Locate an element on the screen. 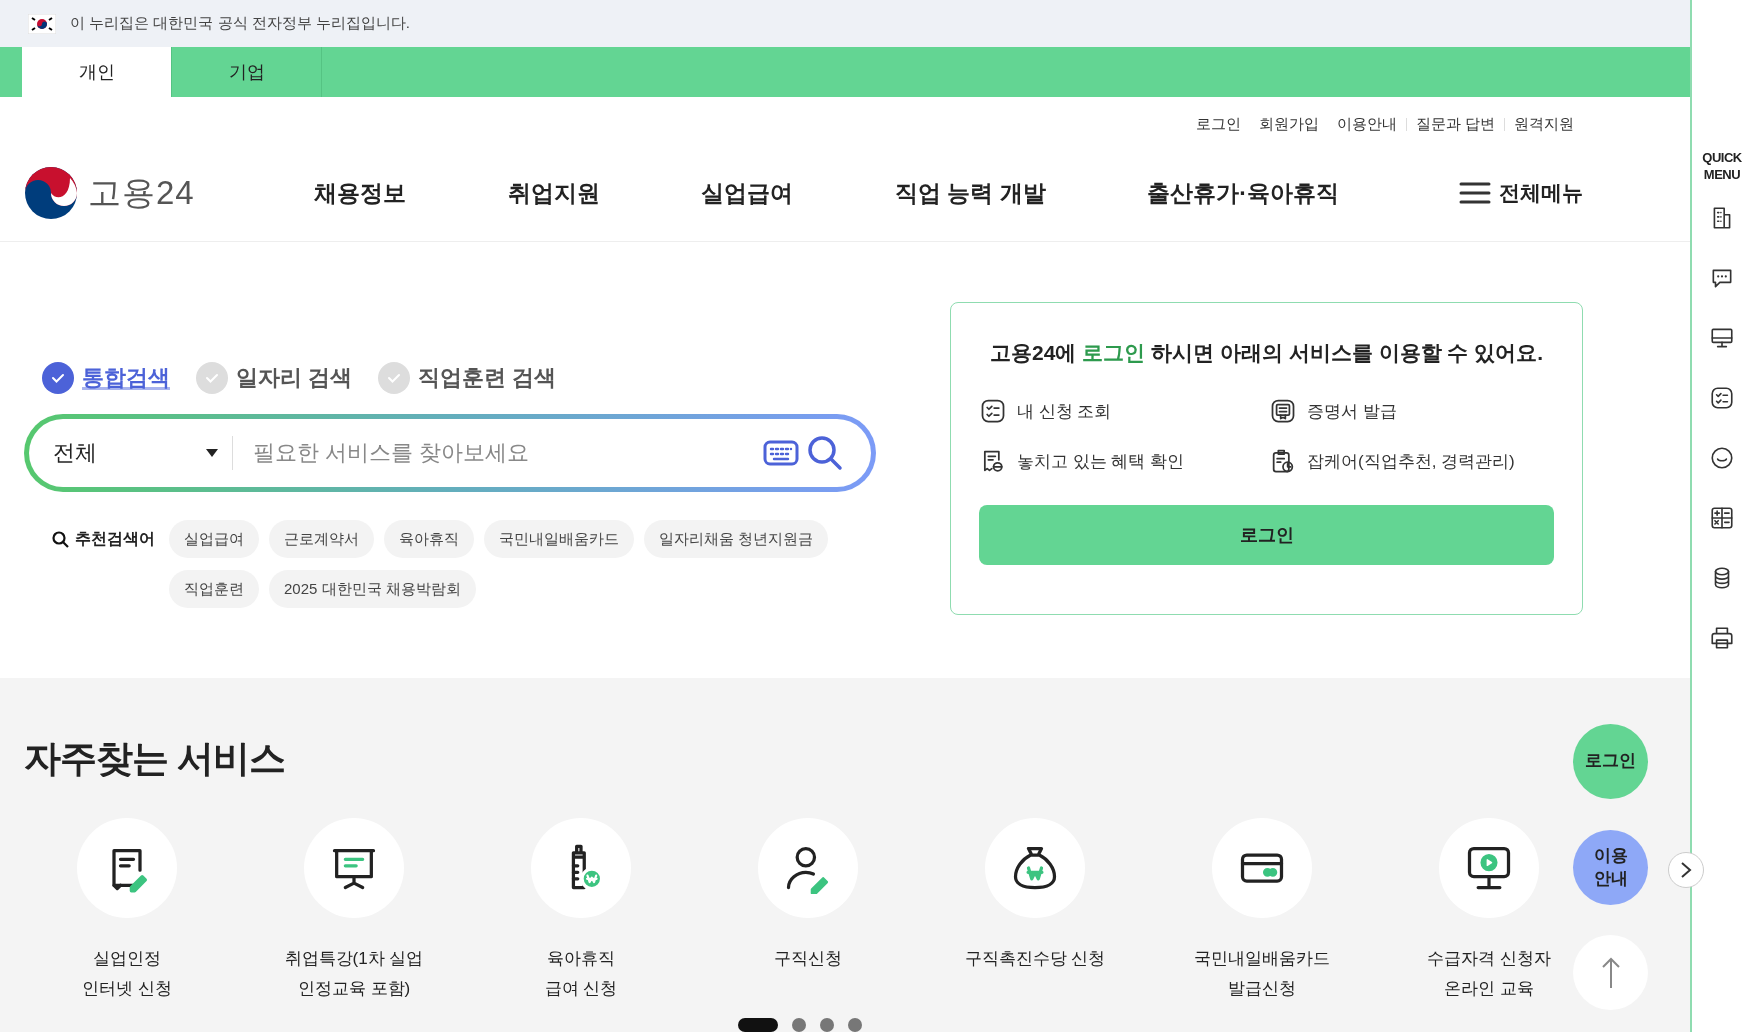 The image size is (1752, 1032). keyword-chip: 국민내일배움카드 is located at coordinates (559, 539).